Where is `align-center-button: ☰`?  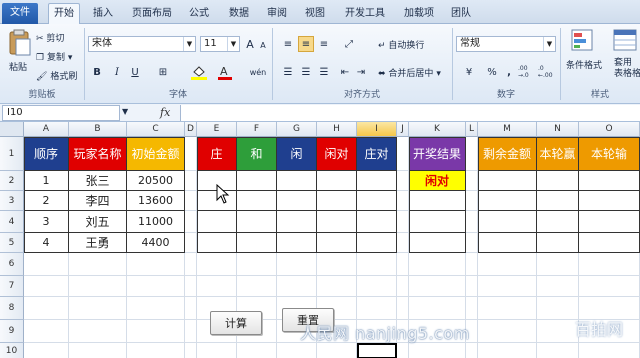
align-center-button: ☰ is located at coordinates (306, 72).